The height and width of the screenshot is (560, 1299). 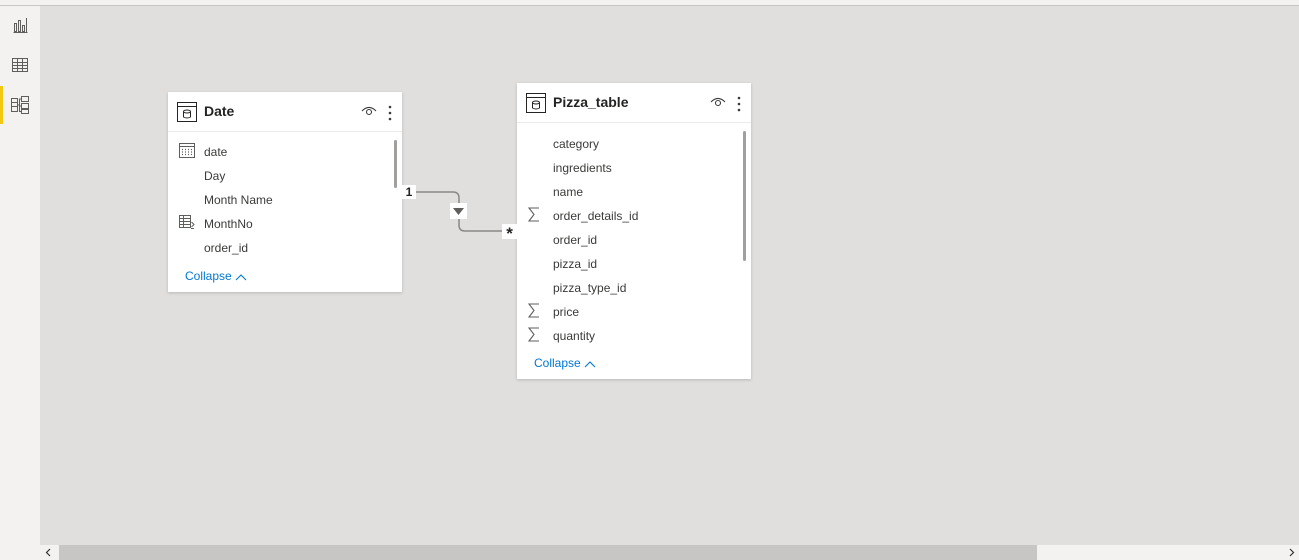 I want to click on field-row: category, so click(x=628, y=144).